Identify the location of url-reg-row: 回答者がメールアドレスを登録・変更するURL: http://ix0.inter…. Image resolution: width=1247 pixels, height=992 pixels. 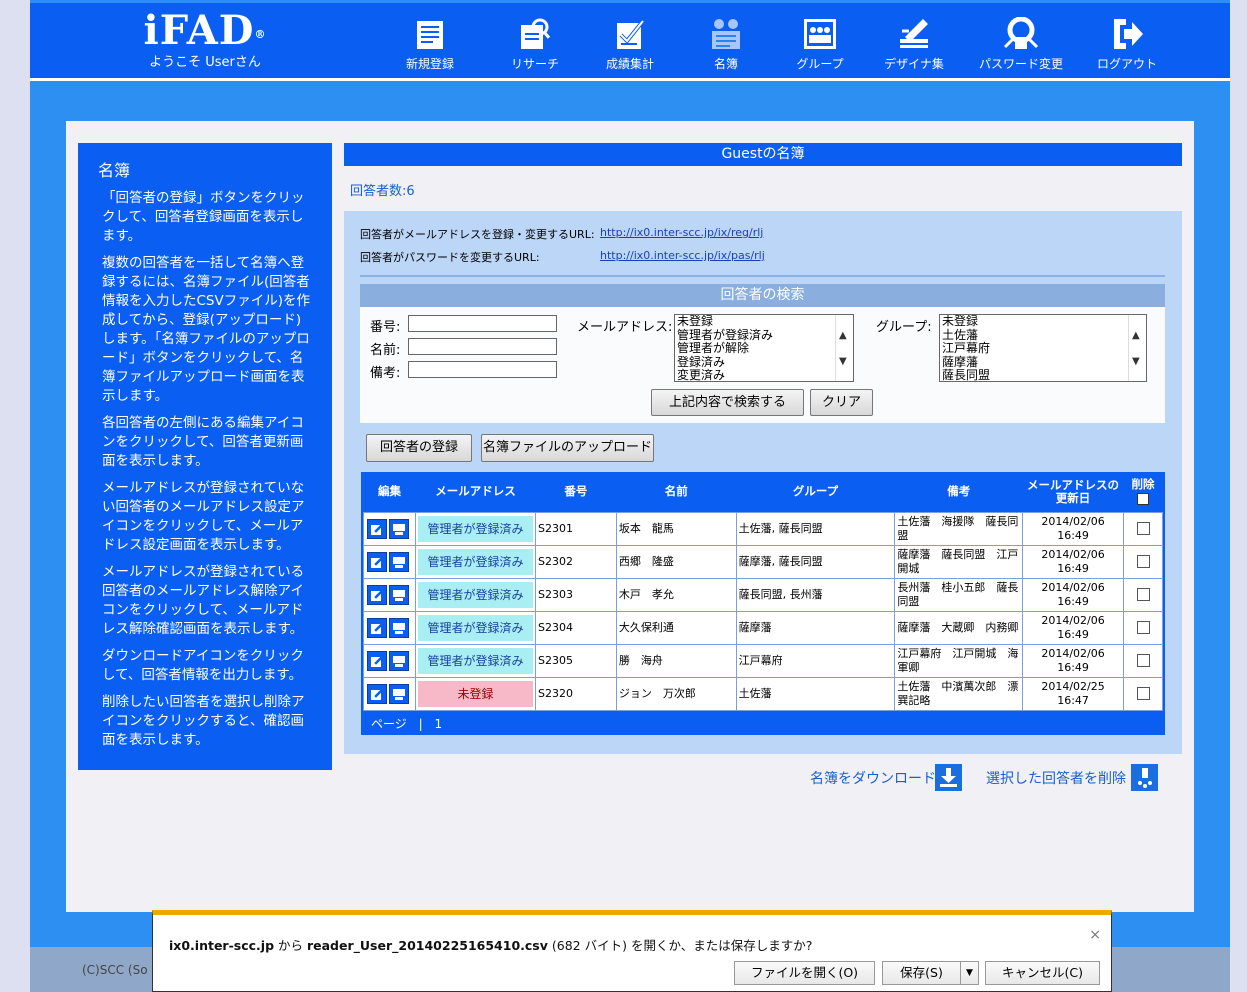
(561, 234).